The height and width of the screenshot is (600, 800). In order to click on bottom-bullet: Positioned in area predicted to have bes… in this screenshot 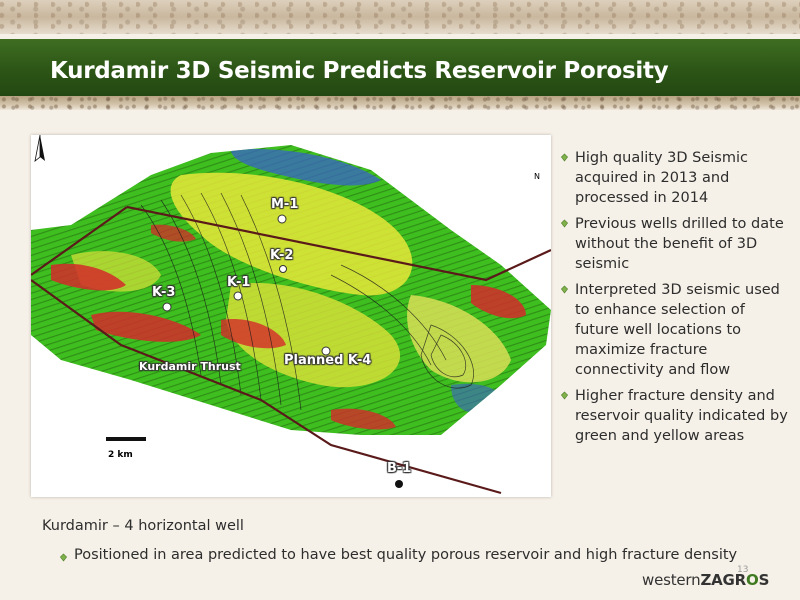, I will do `click(398, 555)`.